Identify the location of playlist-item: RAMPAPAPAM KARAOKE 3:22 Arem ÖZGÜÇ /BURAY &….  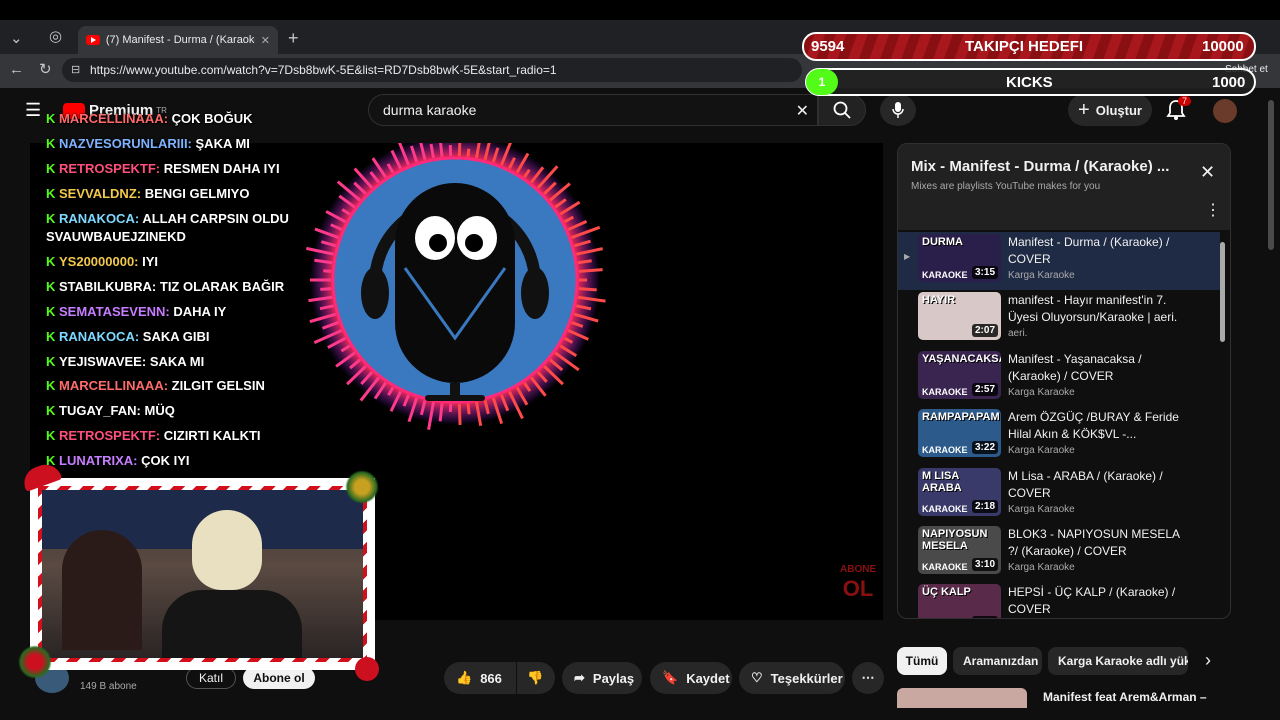
(1059, 436).